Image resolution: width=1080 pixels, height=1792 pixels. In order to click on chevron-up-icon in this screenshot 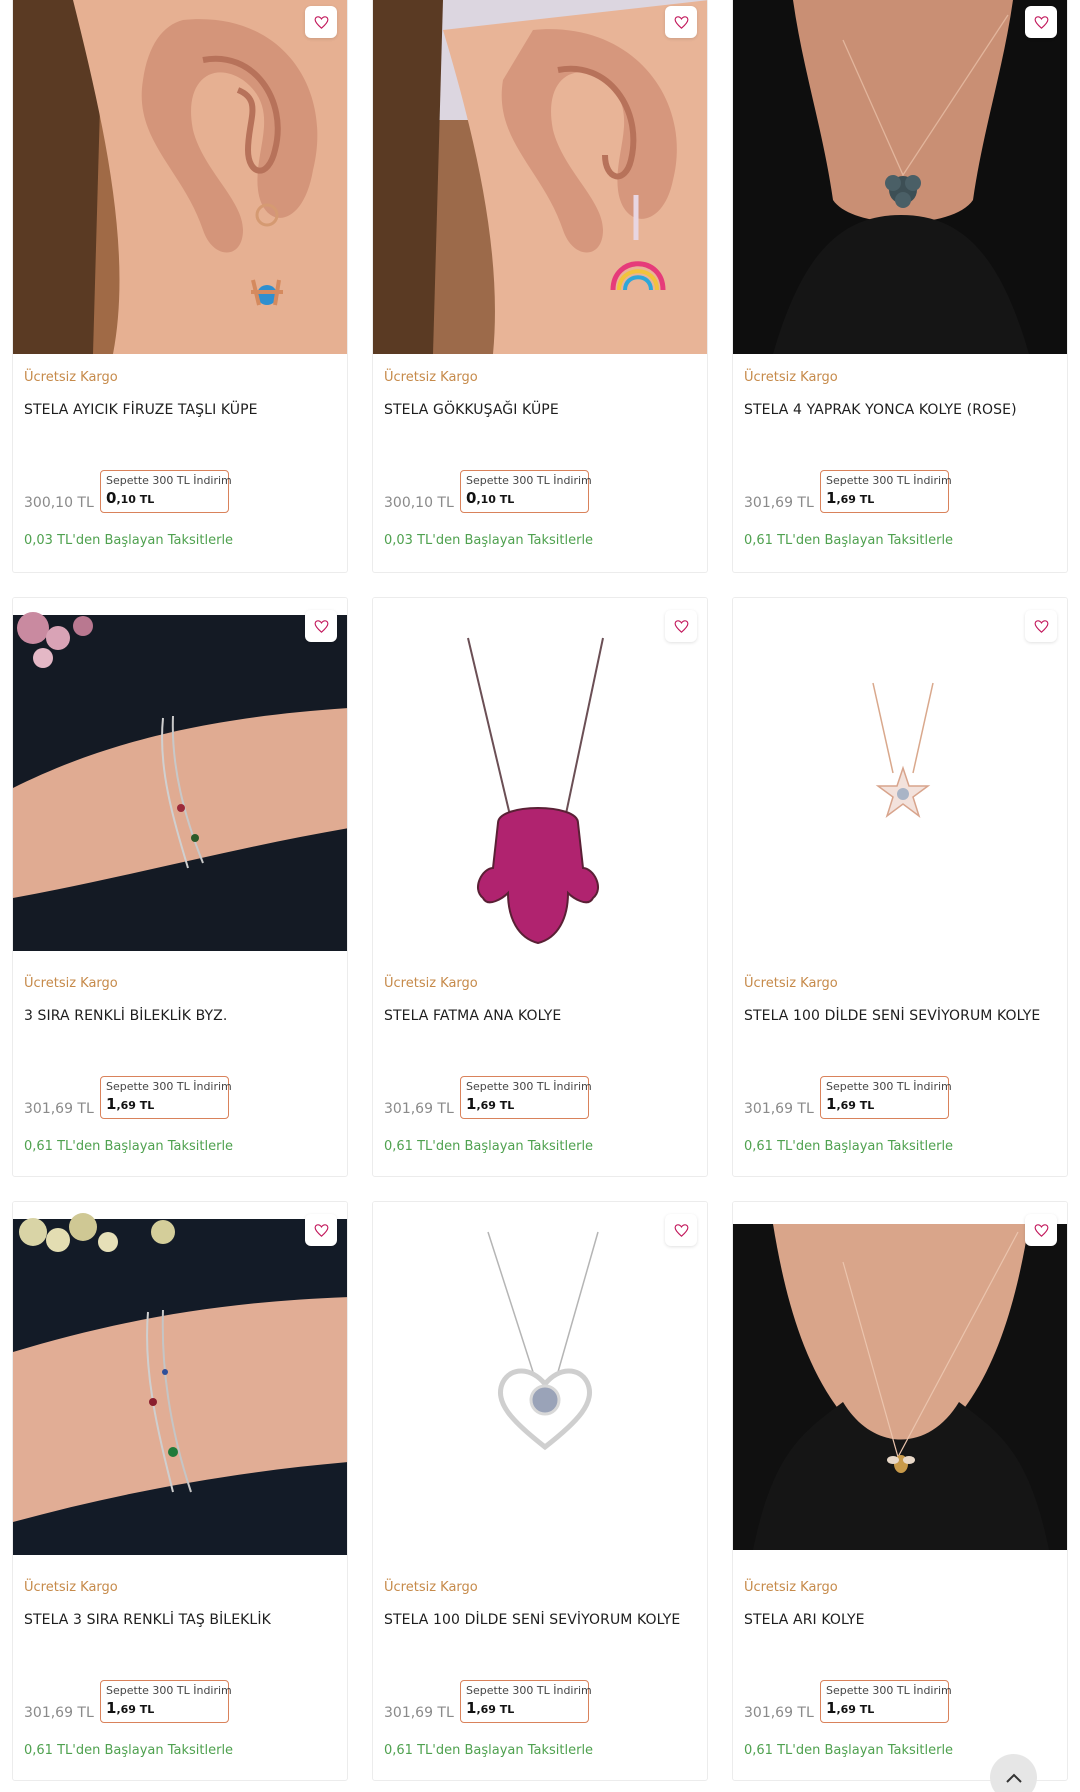, I will do `click(1013, 1778)`.